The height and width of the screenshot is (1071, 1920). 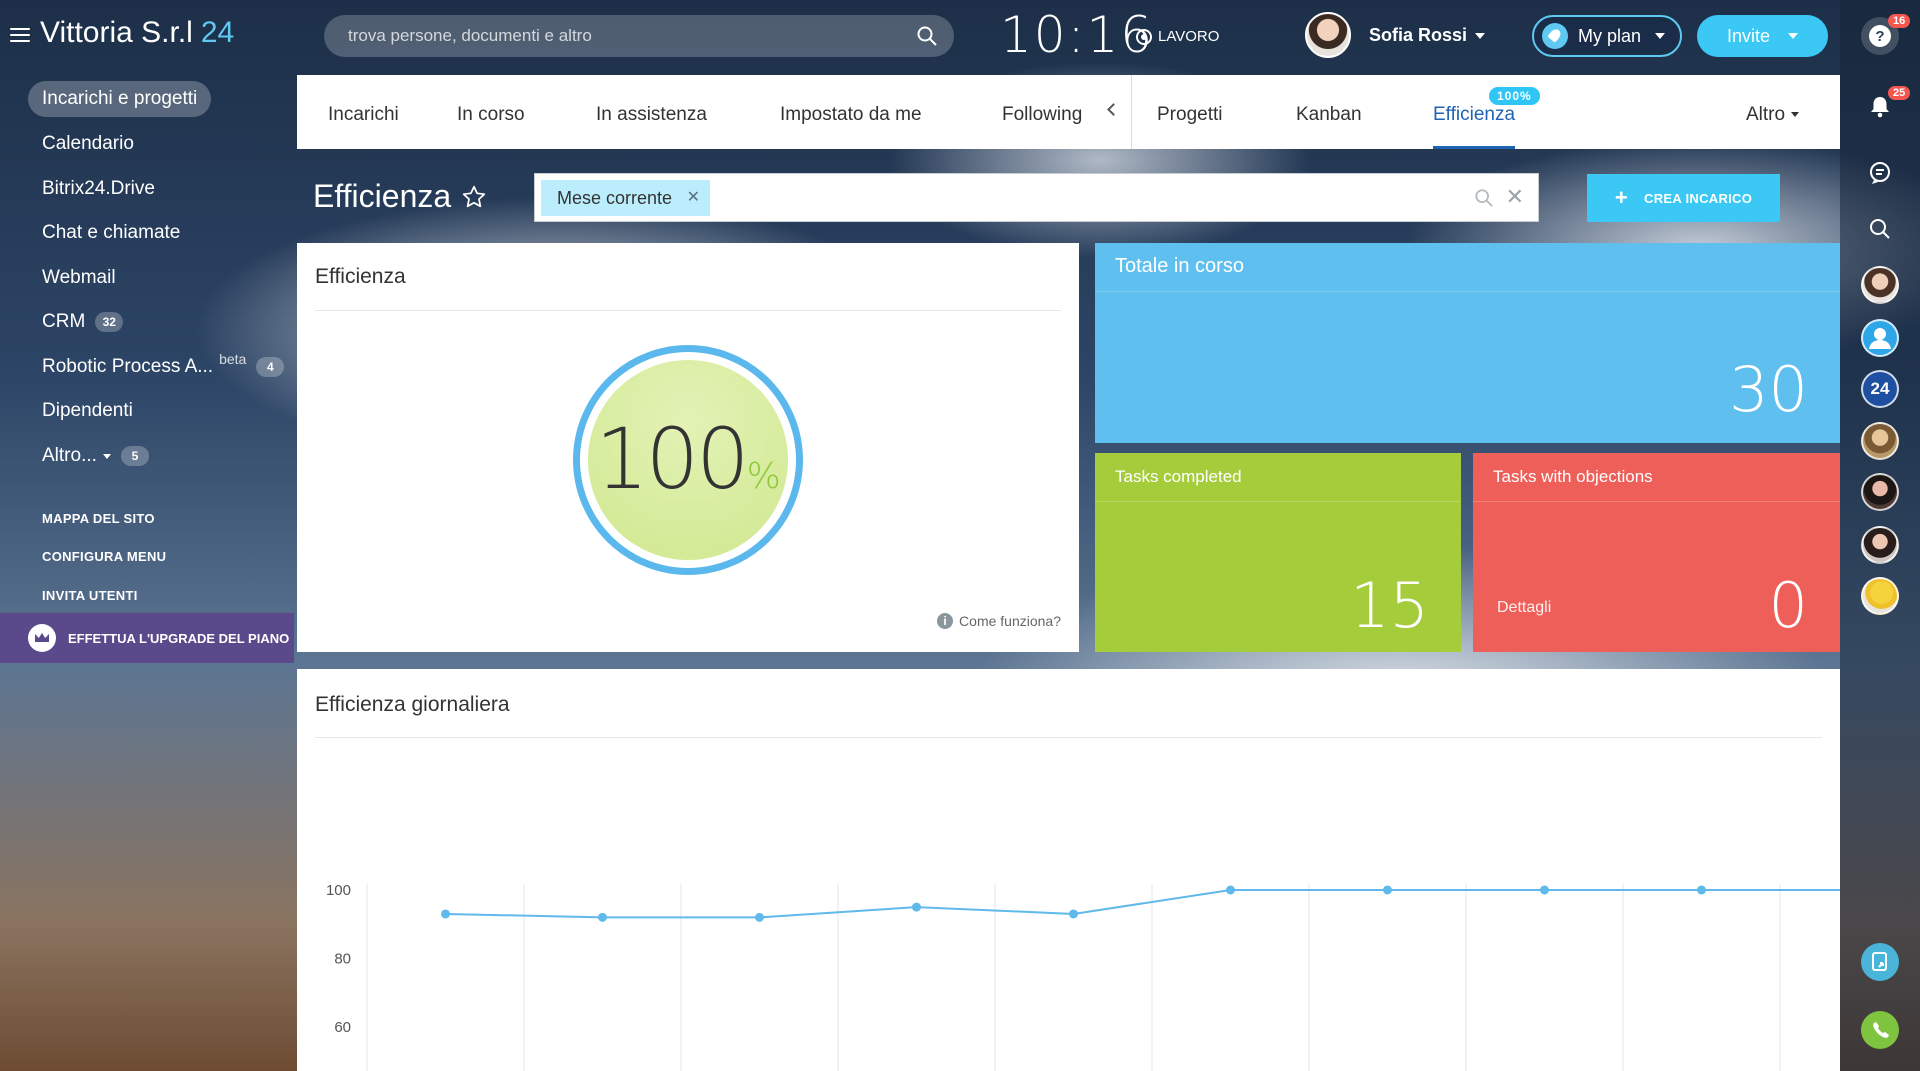 I want to click on tab-tasks: Incarichi, so click(x=363, y=112).